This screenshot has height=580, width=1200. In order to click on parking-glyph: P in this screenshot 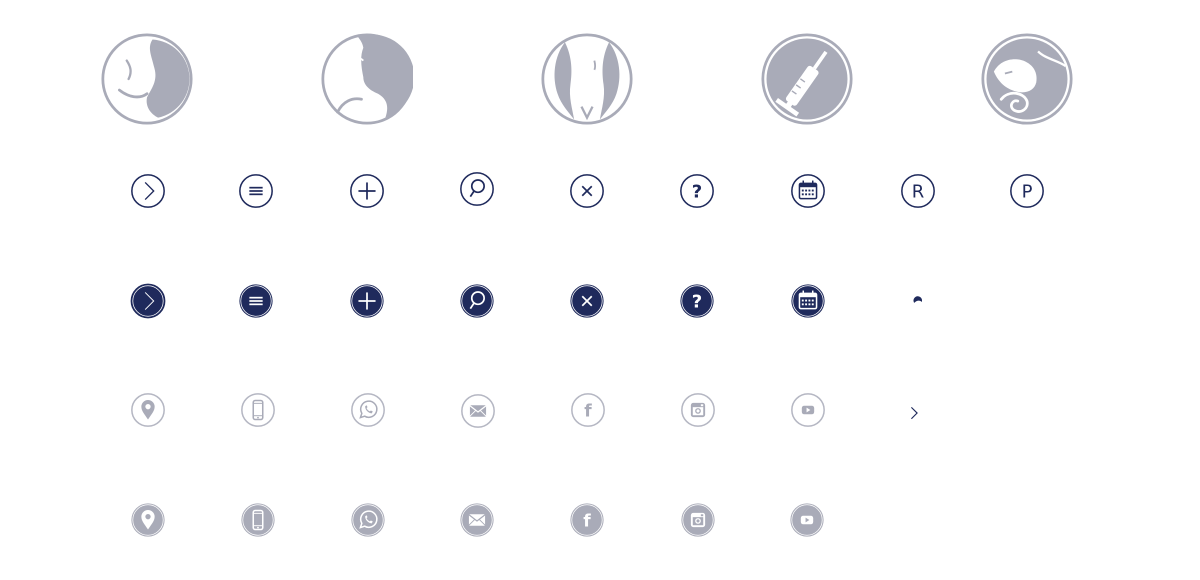, I will do `click(1027, 192)`.